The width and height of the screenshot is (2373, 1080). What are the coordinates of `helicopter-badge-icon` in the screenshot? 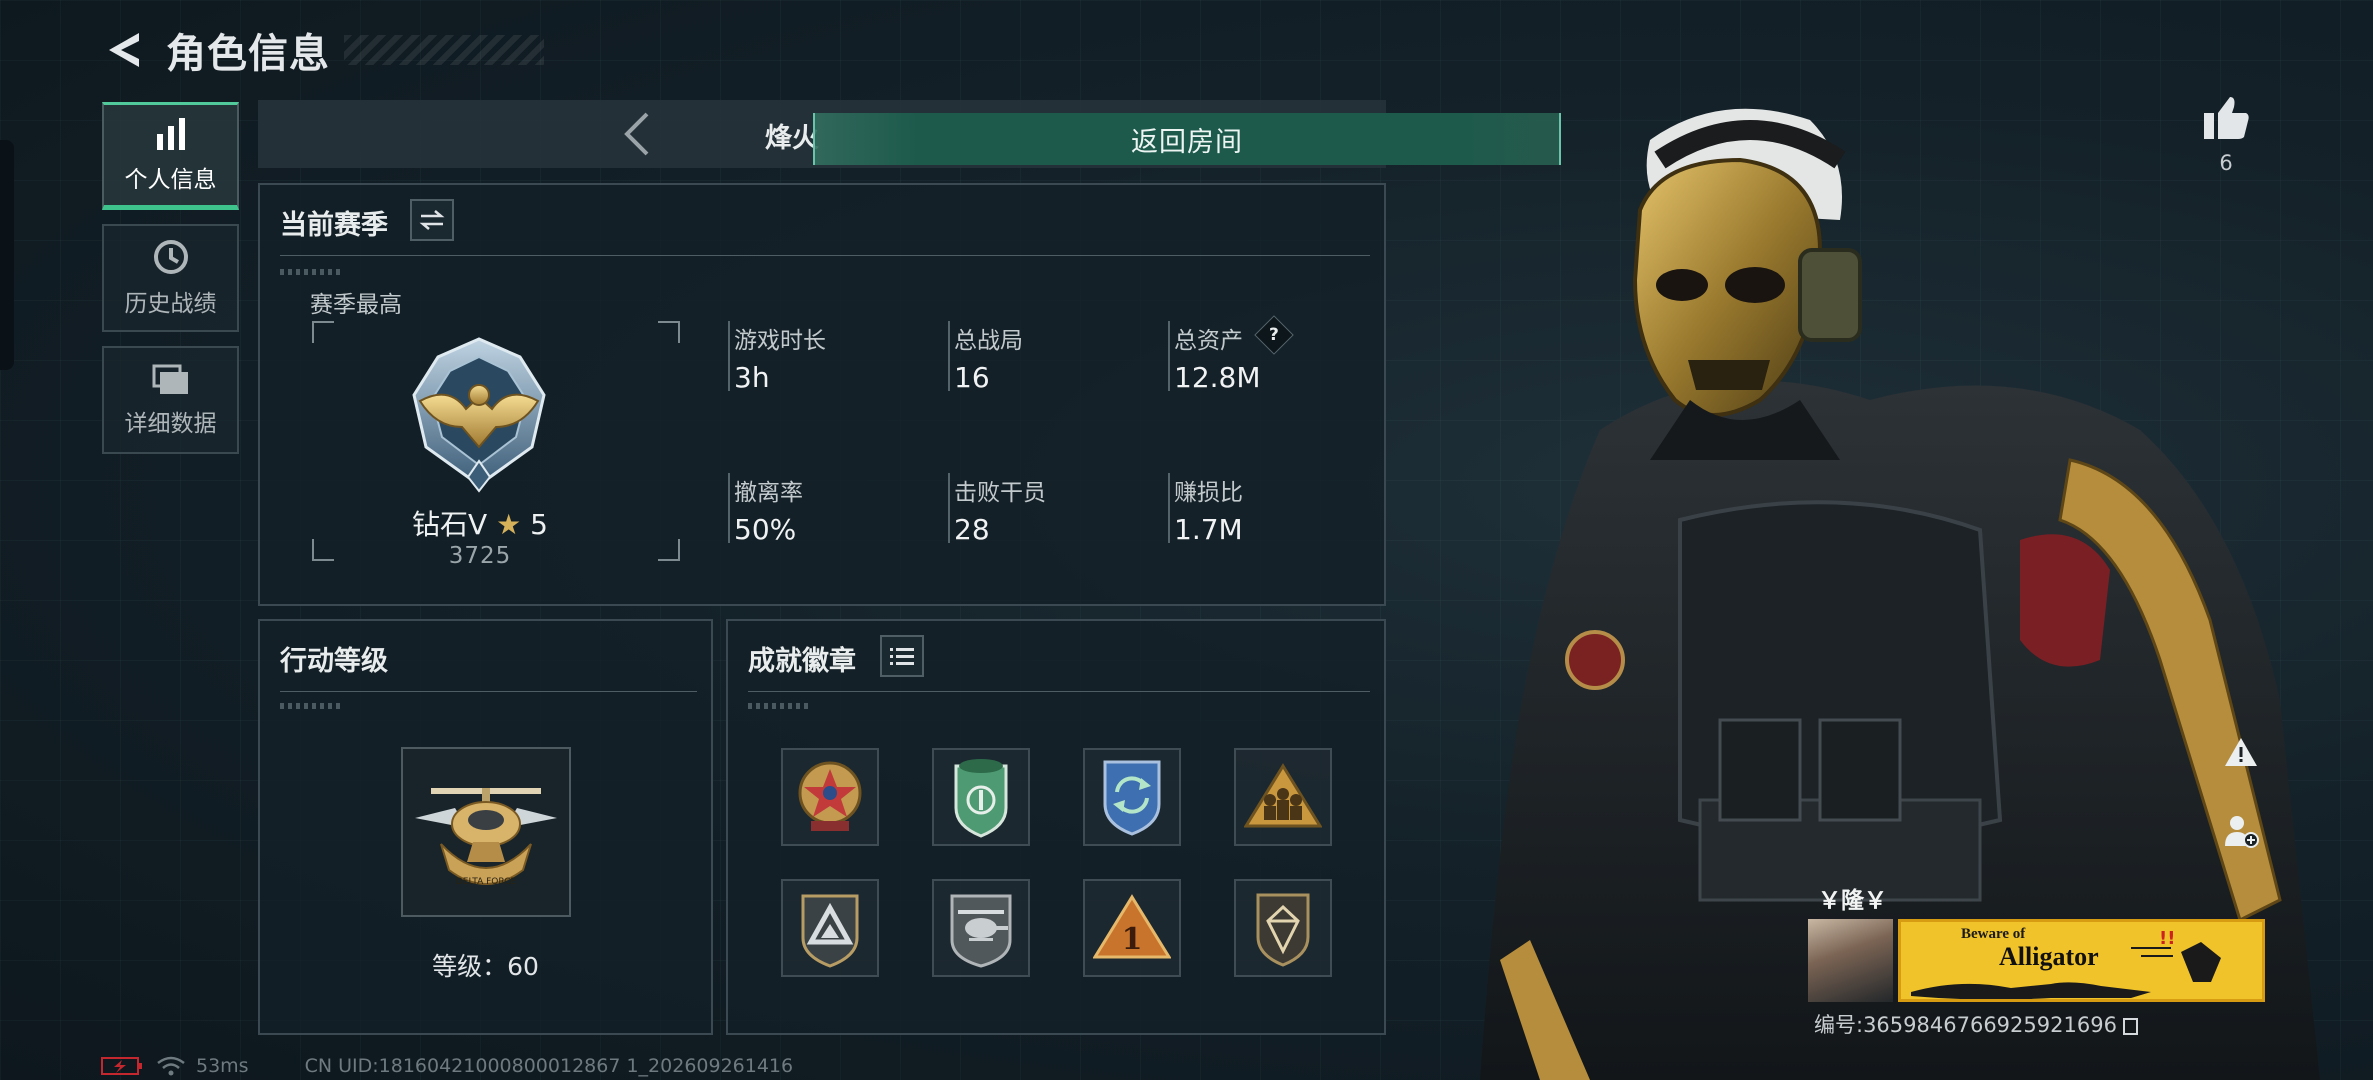 It's located at (981, 931).